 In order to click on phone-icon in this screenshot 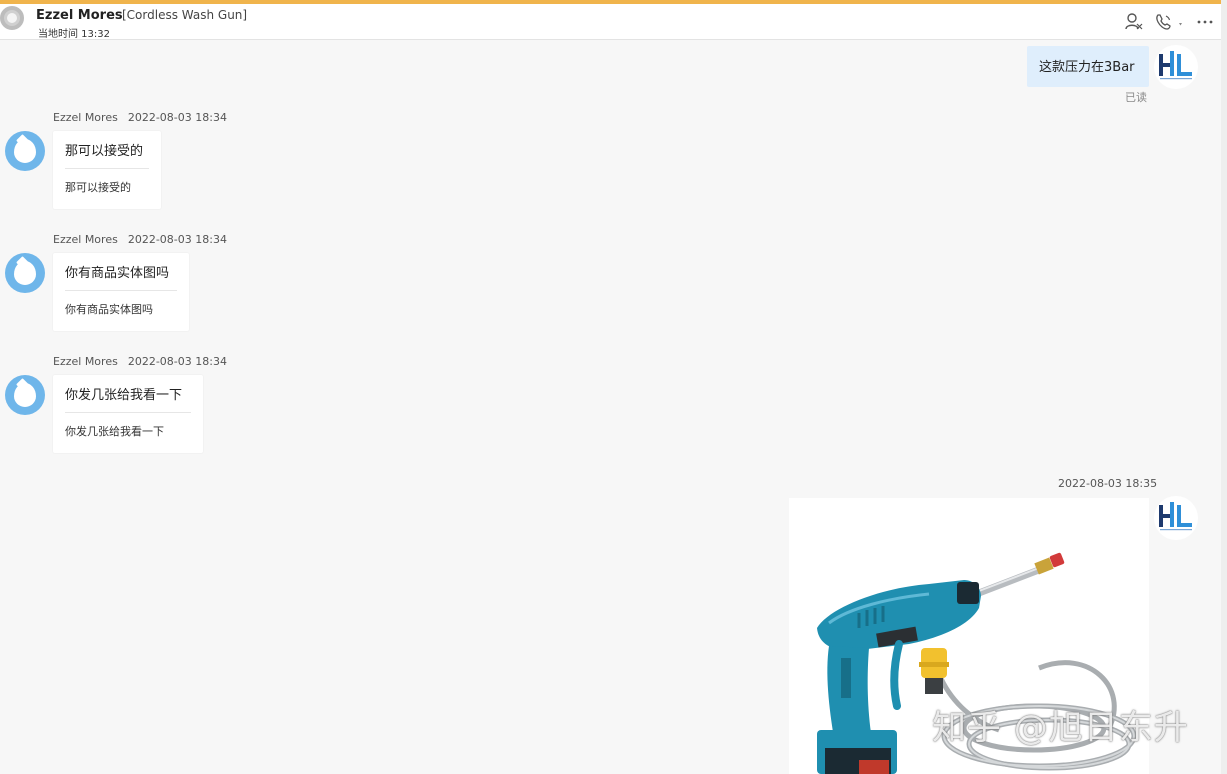, I will do `click(1170, 22)`.